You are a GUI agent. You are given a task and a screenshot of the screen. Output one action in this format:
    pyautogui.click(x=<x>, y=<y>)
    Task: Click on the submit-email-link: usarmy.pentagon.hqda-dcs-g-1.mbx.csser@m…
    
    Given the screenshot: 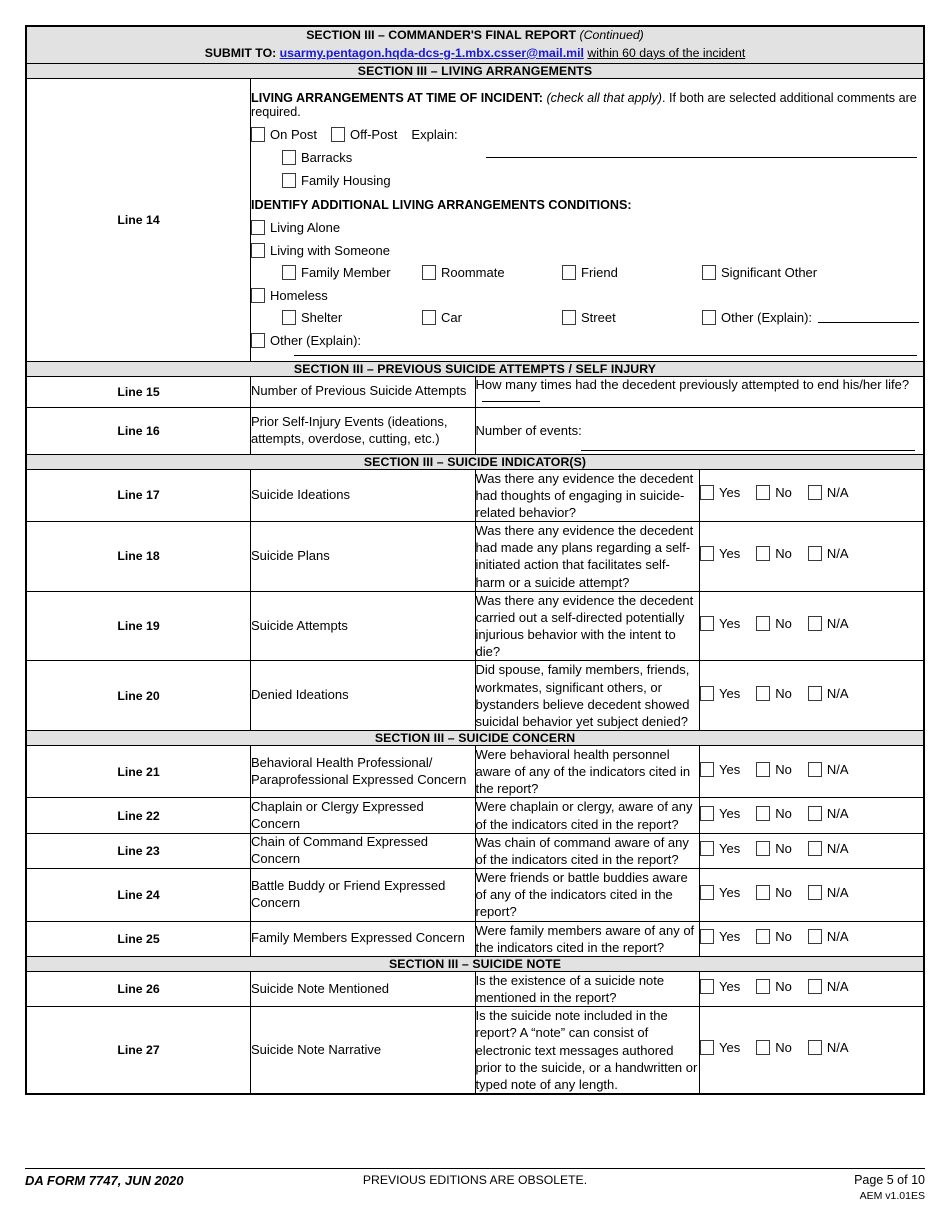 What is the action you would take?
    pyautogui.click(x=432, y=53)
    